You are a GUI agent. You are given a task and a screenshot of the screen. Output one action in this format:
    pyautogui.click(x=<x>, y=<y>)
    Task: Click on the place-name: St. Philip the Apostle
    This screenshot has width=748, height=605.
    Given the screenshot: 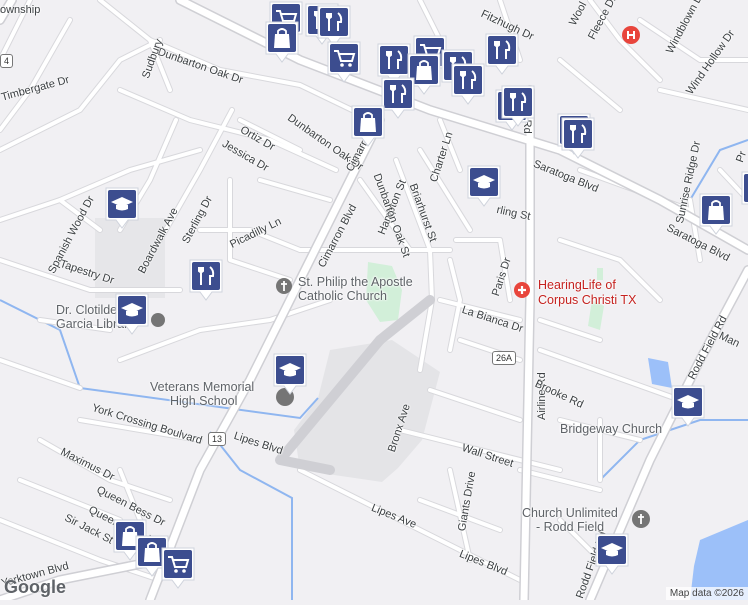 What is the action you would take?
    pyautogui.click(x=355, y=282)
    